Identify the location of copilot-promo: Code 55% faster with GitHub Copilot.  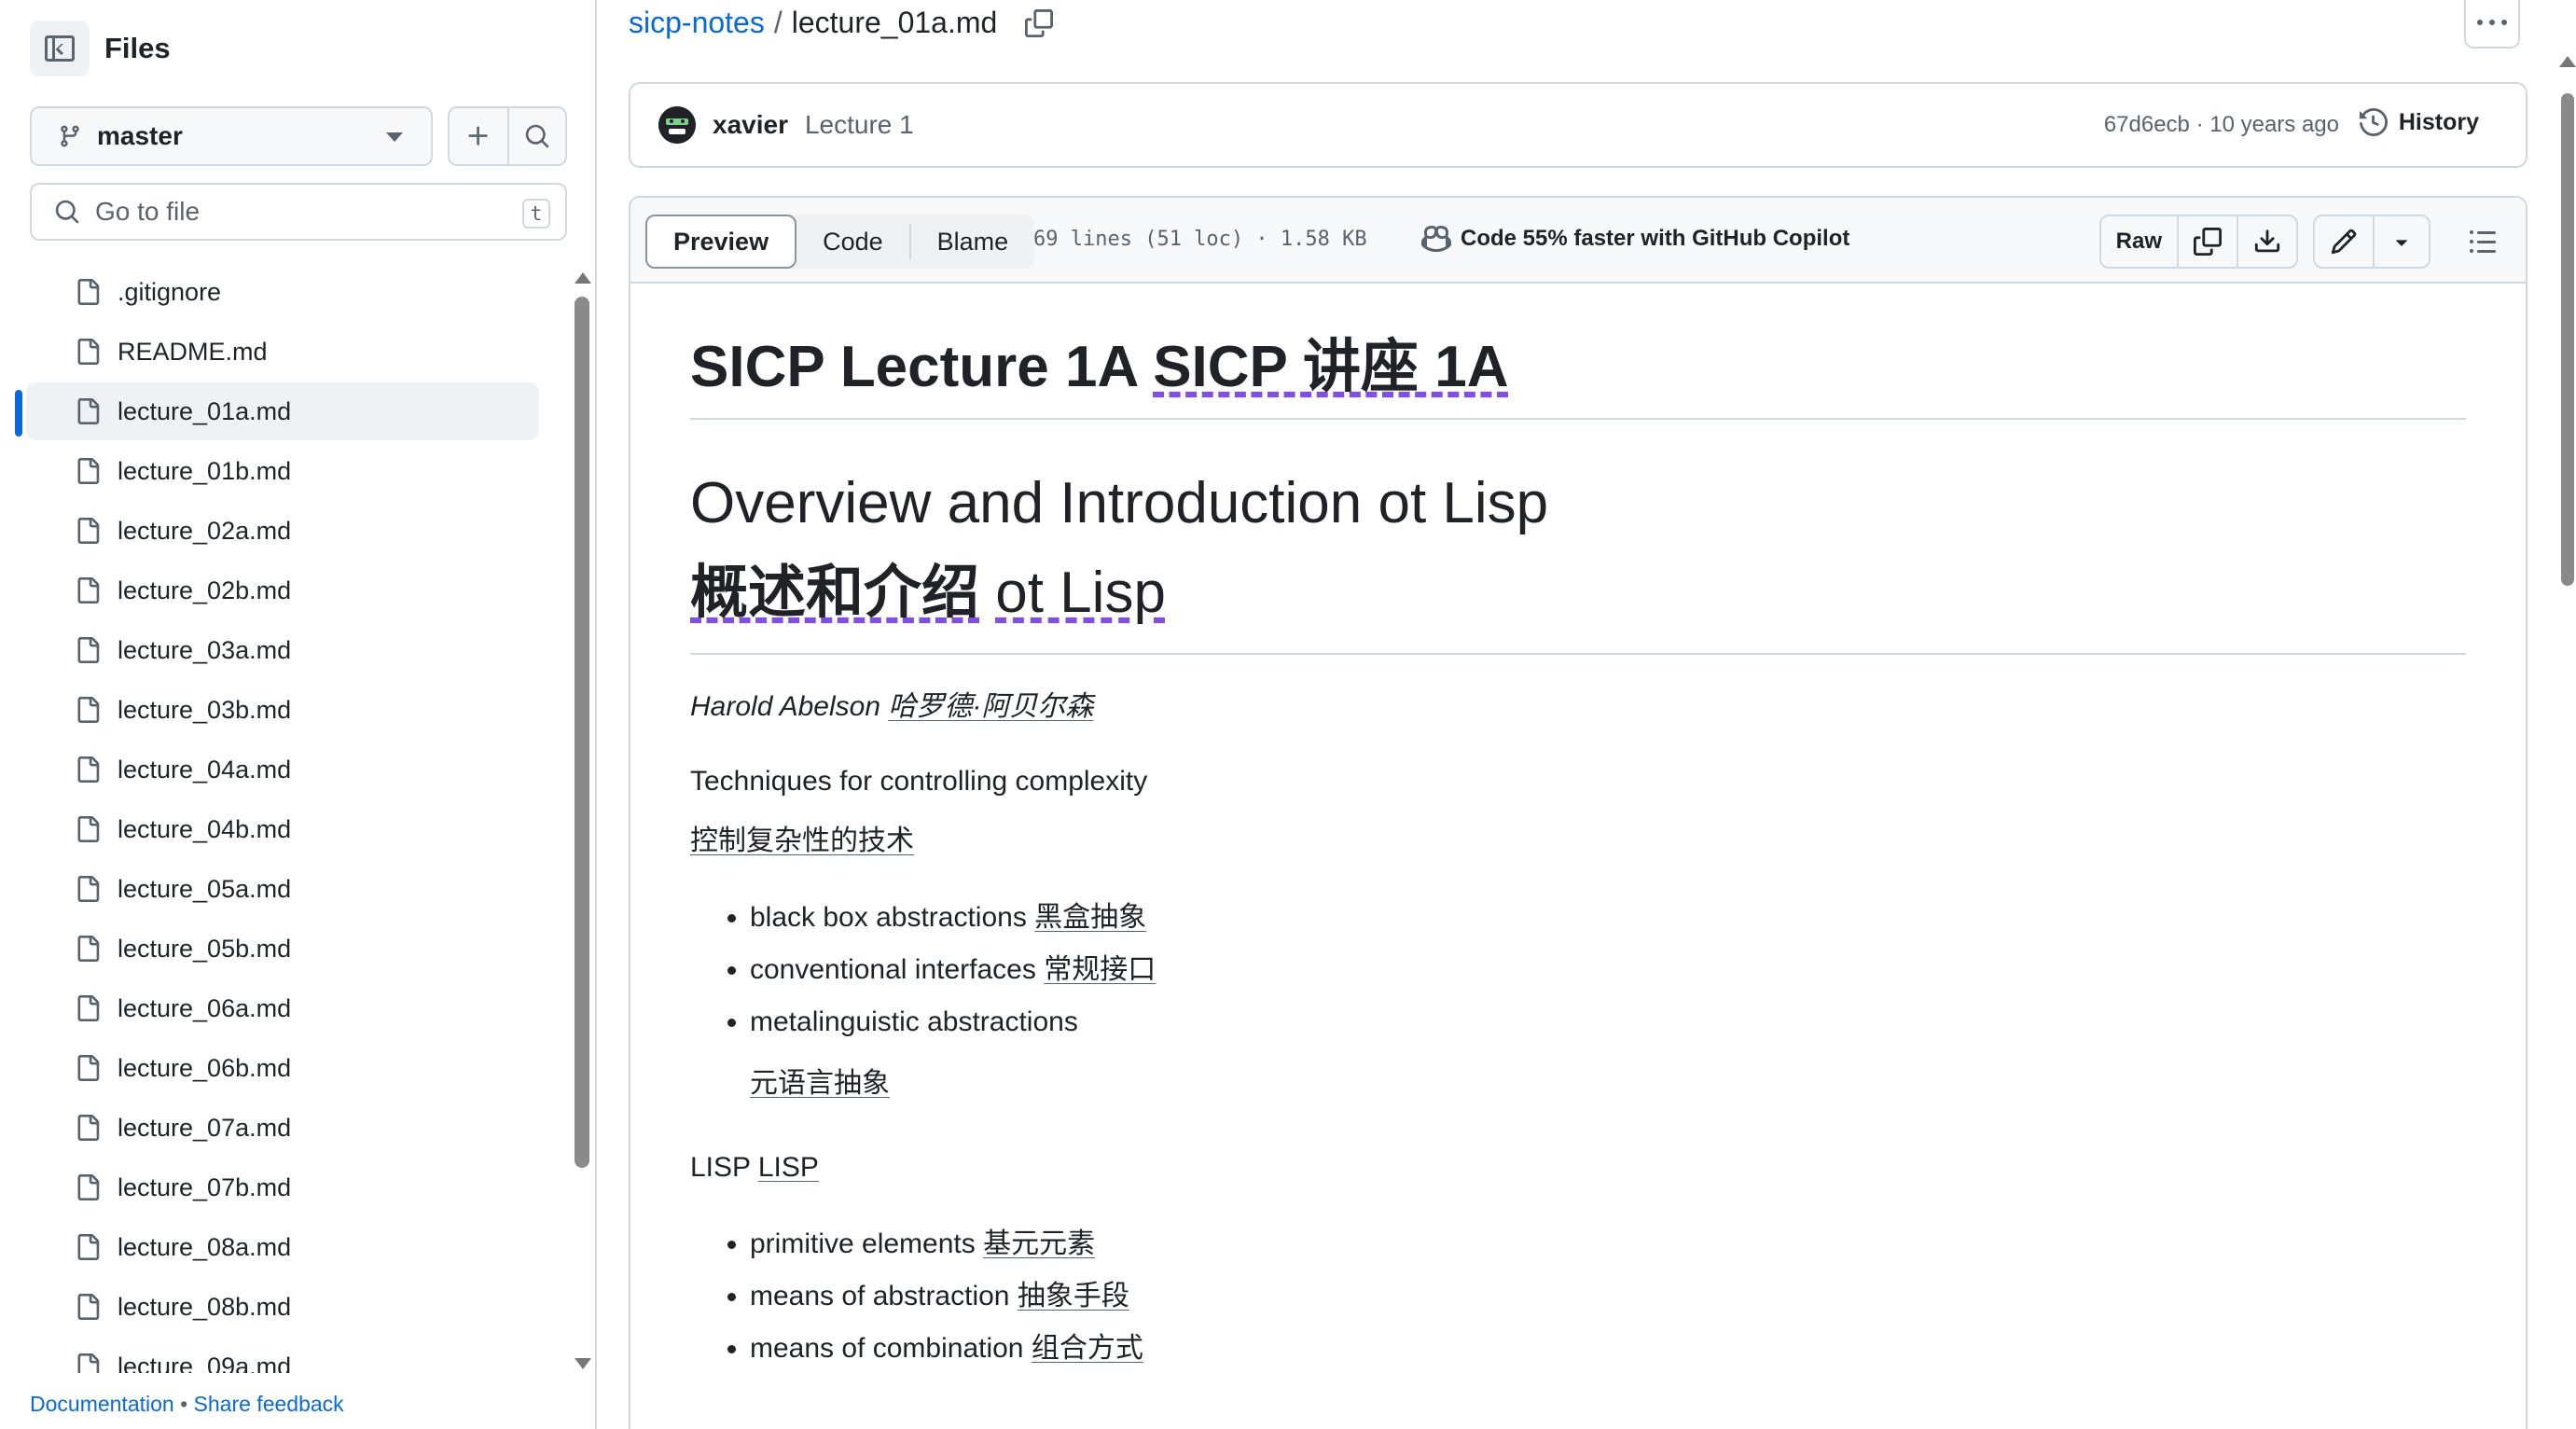
(1635, 239).